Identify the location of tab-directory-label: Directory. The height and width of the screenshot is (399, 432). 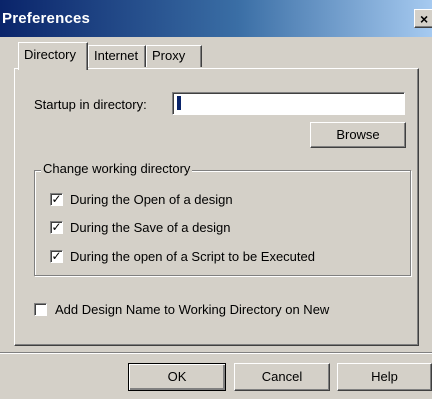
(50, 54).